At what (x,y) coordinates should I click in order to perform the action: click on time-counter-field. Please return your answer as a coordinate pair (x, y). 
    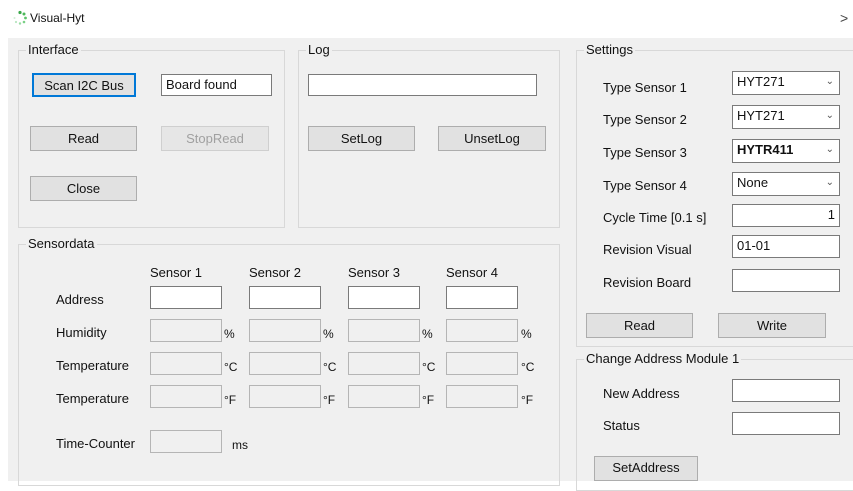
    Looking at the image, I should click on (186, 441).